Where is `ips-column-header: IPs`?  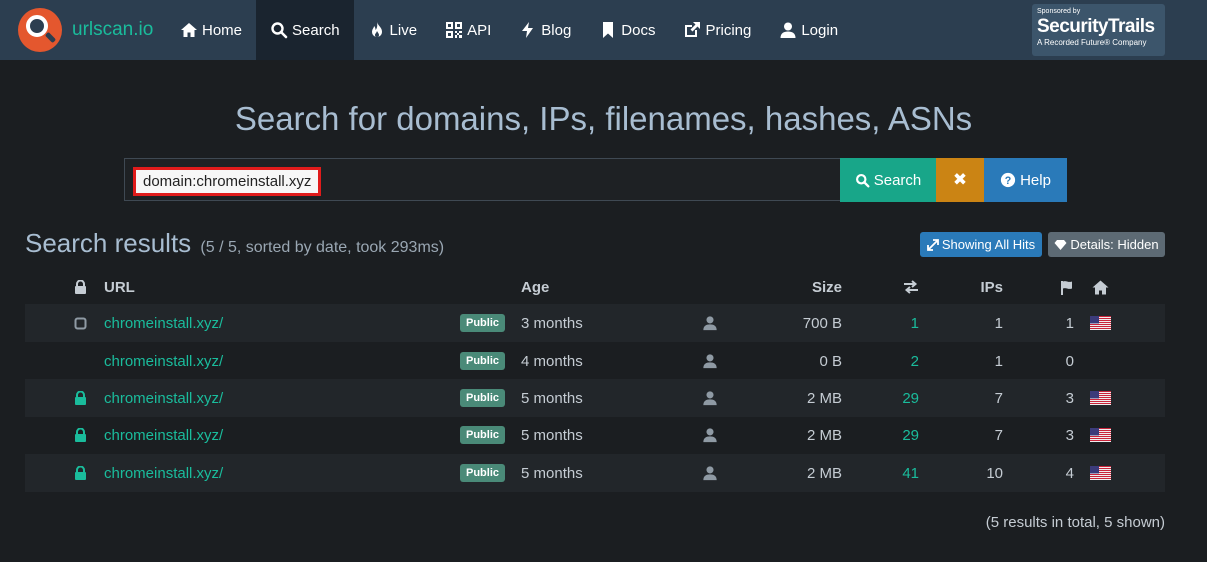
ips-column-header: IPs is located at coordinates (964, 287).